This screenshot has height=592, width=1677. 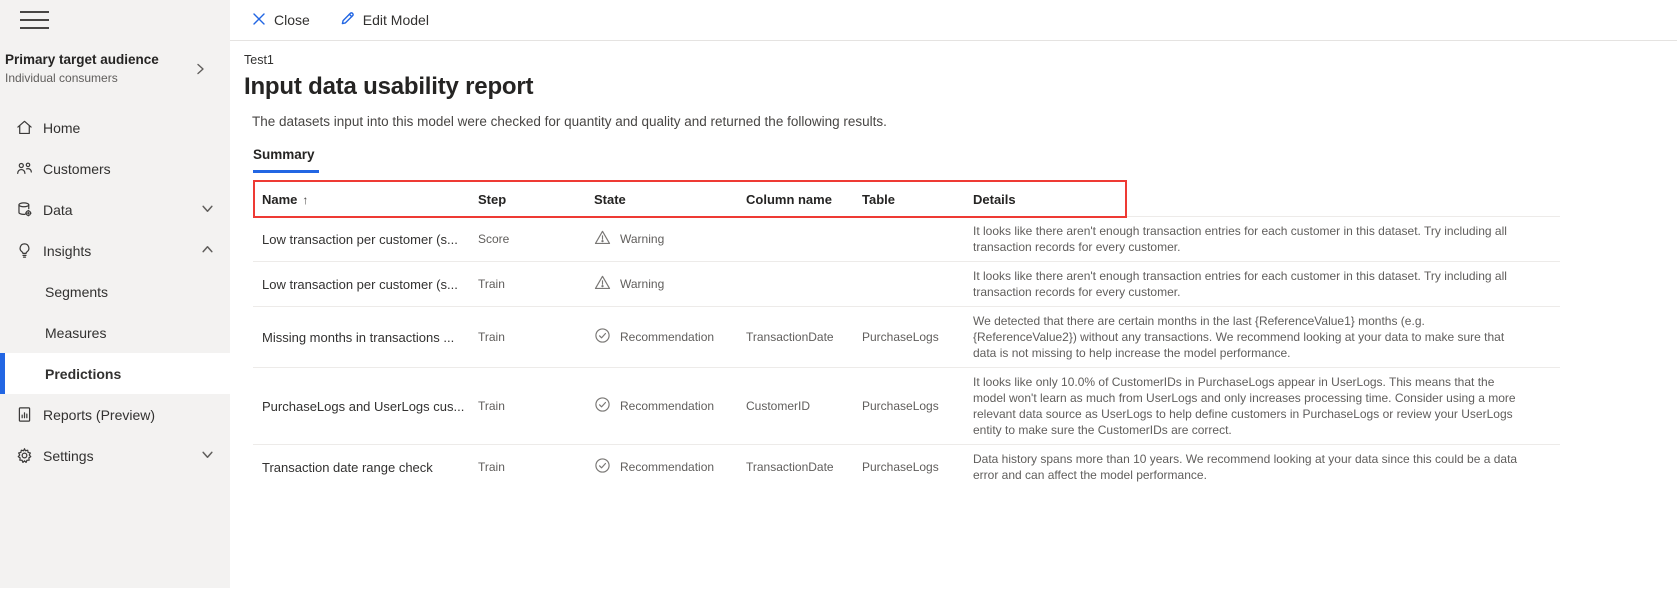 I want to click on column-header-name: Name ↑, so click(x=361, y=199).